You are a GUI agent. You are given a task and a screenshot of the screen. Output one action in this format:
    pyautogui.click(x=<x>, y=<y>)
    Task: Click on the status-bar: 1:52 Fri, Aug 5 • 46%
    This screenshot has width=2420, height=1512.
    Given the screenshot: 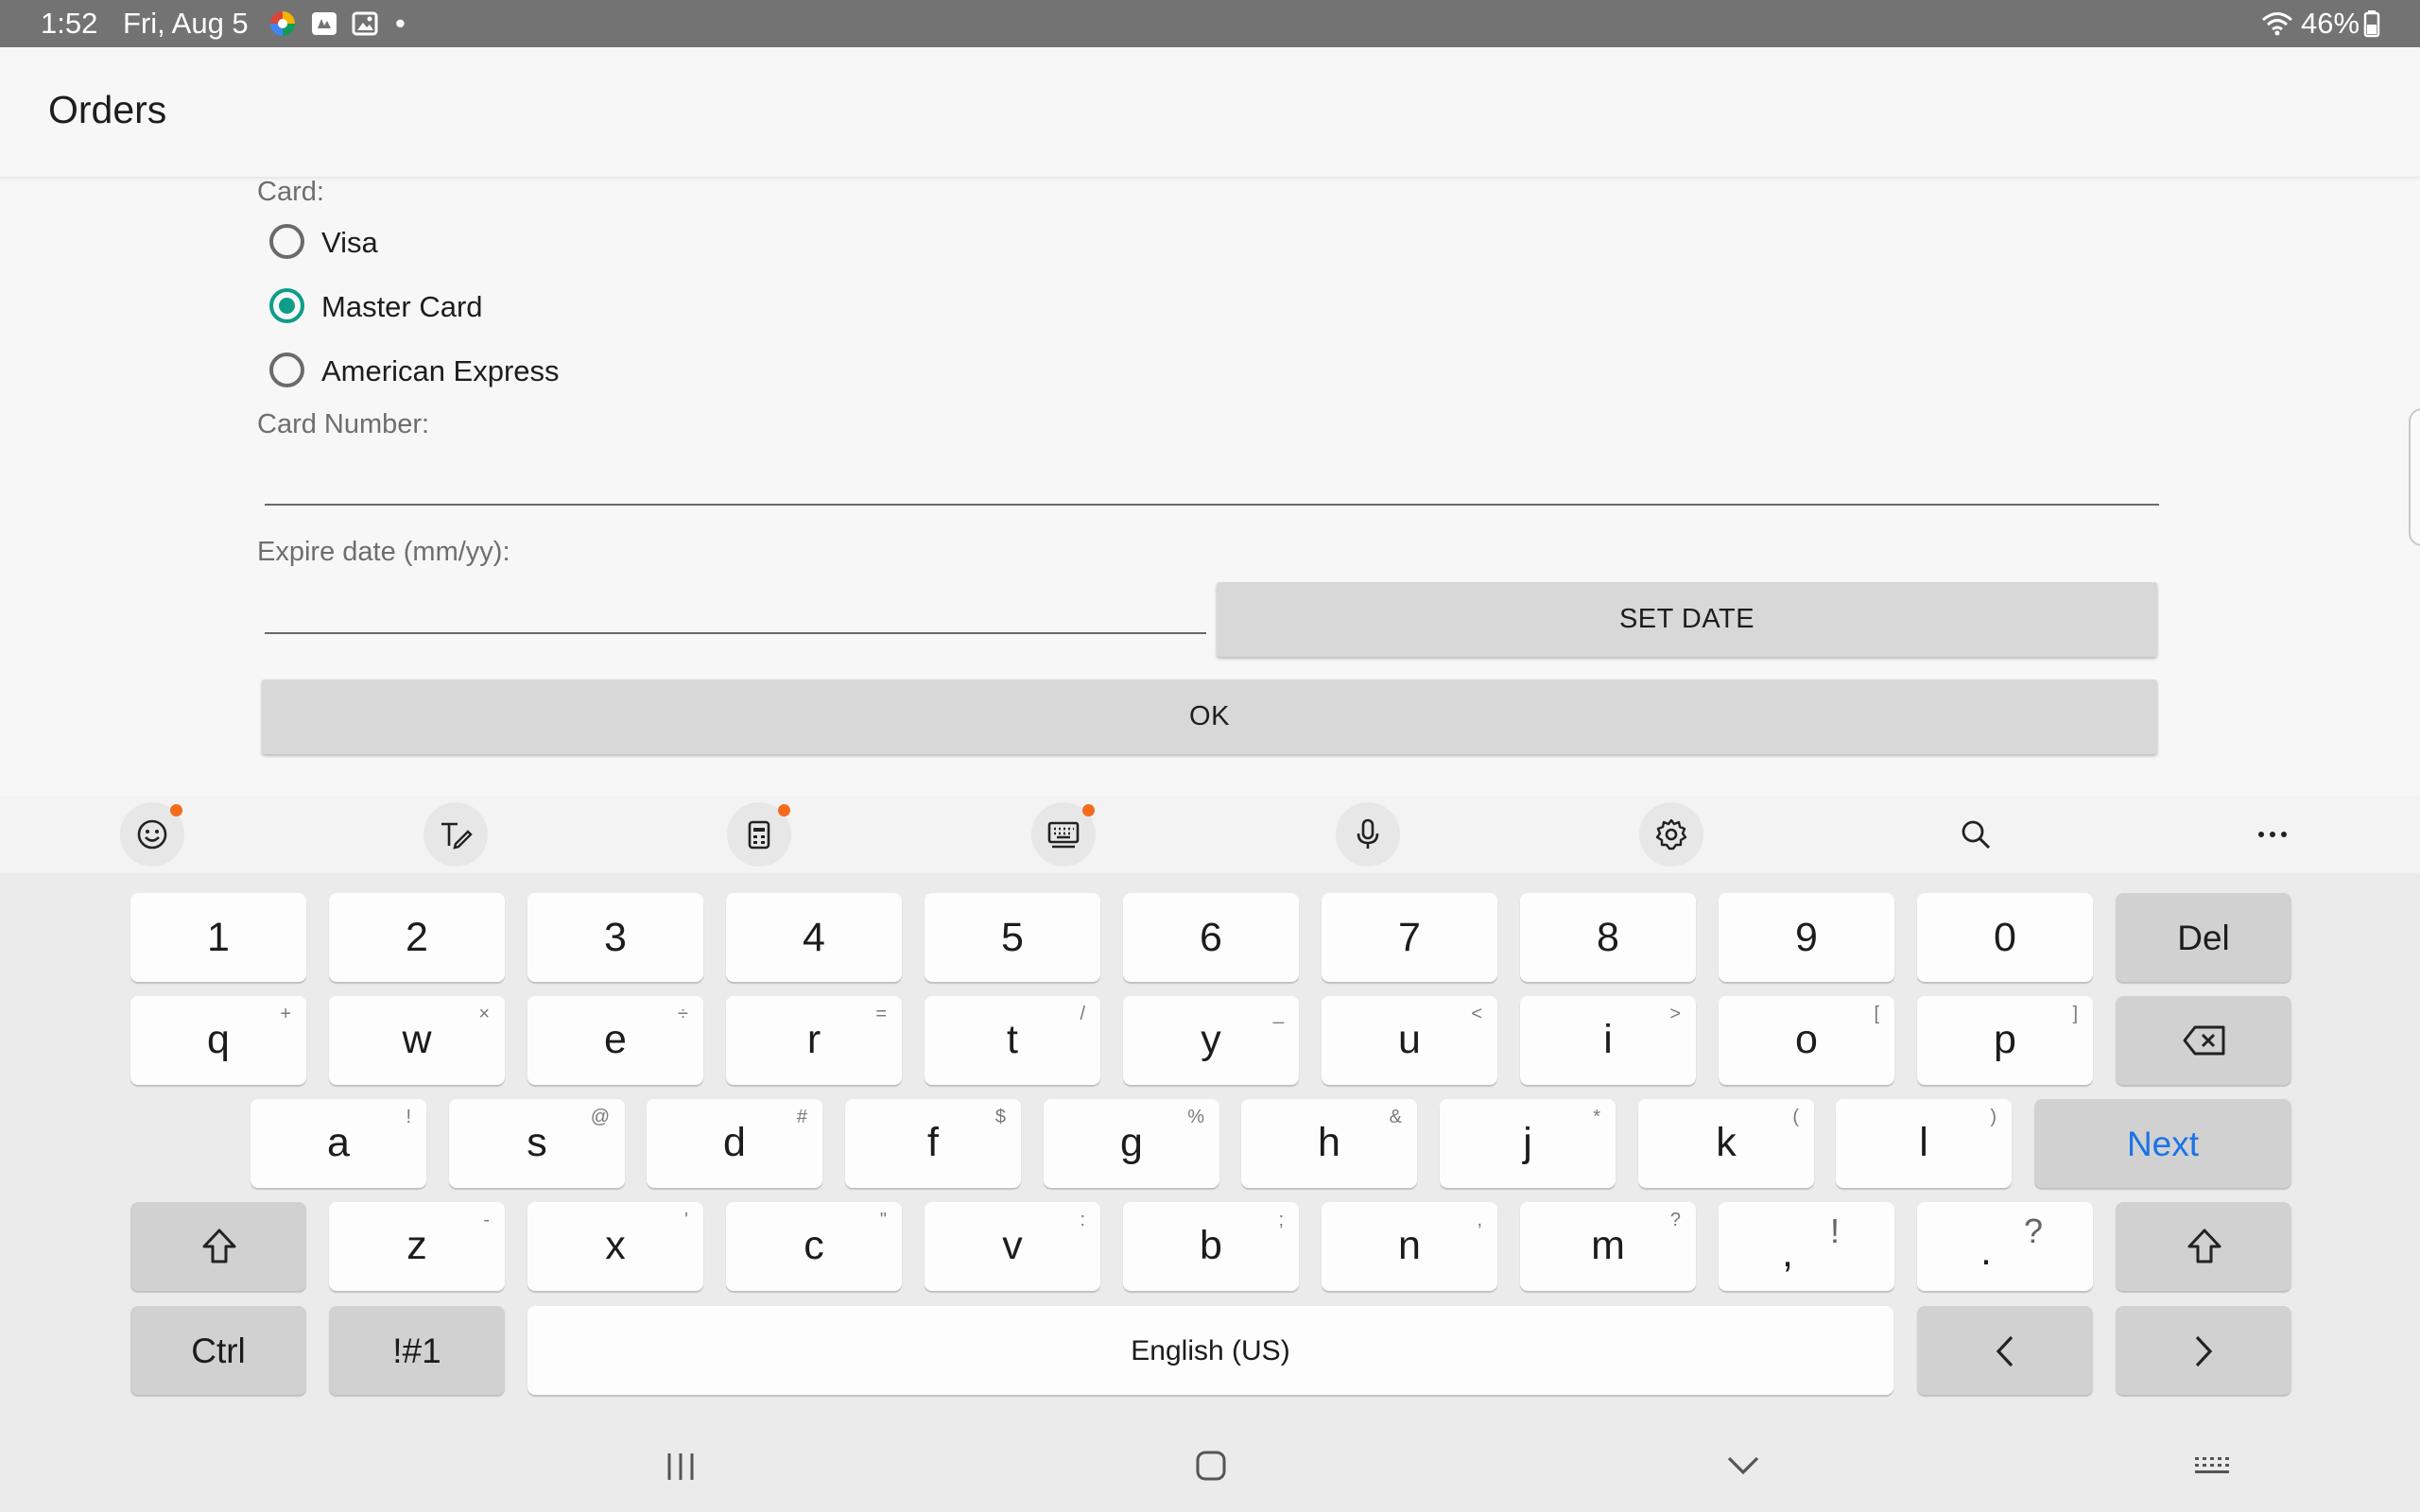 What is the action you would take?
    pyautogui.click(x=1210, y=23)
    